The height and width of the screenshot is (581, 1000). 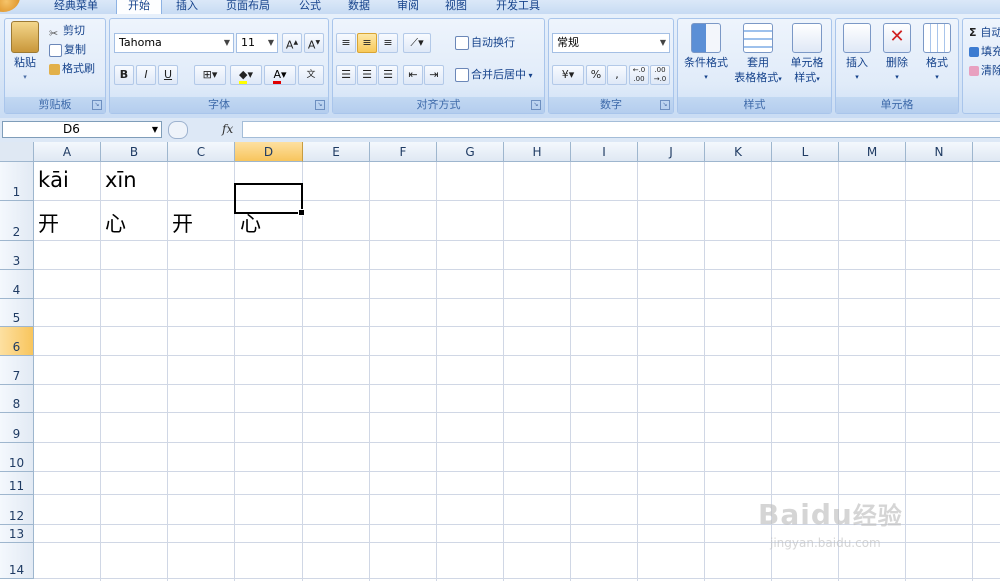 What do you see at coordinates (665, 105) in the screenshot?
I see `number-launcher-icon: ↘` at bounding box center [665, 105].